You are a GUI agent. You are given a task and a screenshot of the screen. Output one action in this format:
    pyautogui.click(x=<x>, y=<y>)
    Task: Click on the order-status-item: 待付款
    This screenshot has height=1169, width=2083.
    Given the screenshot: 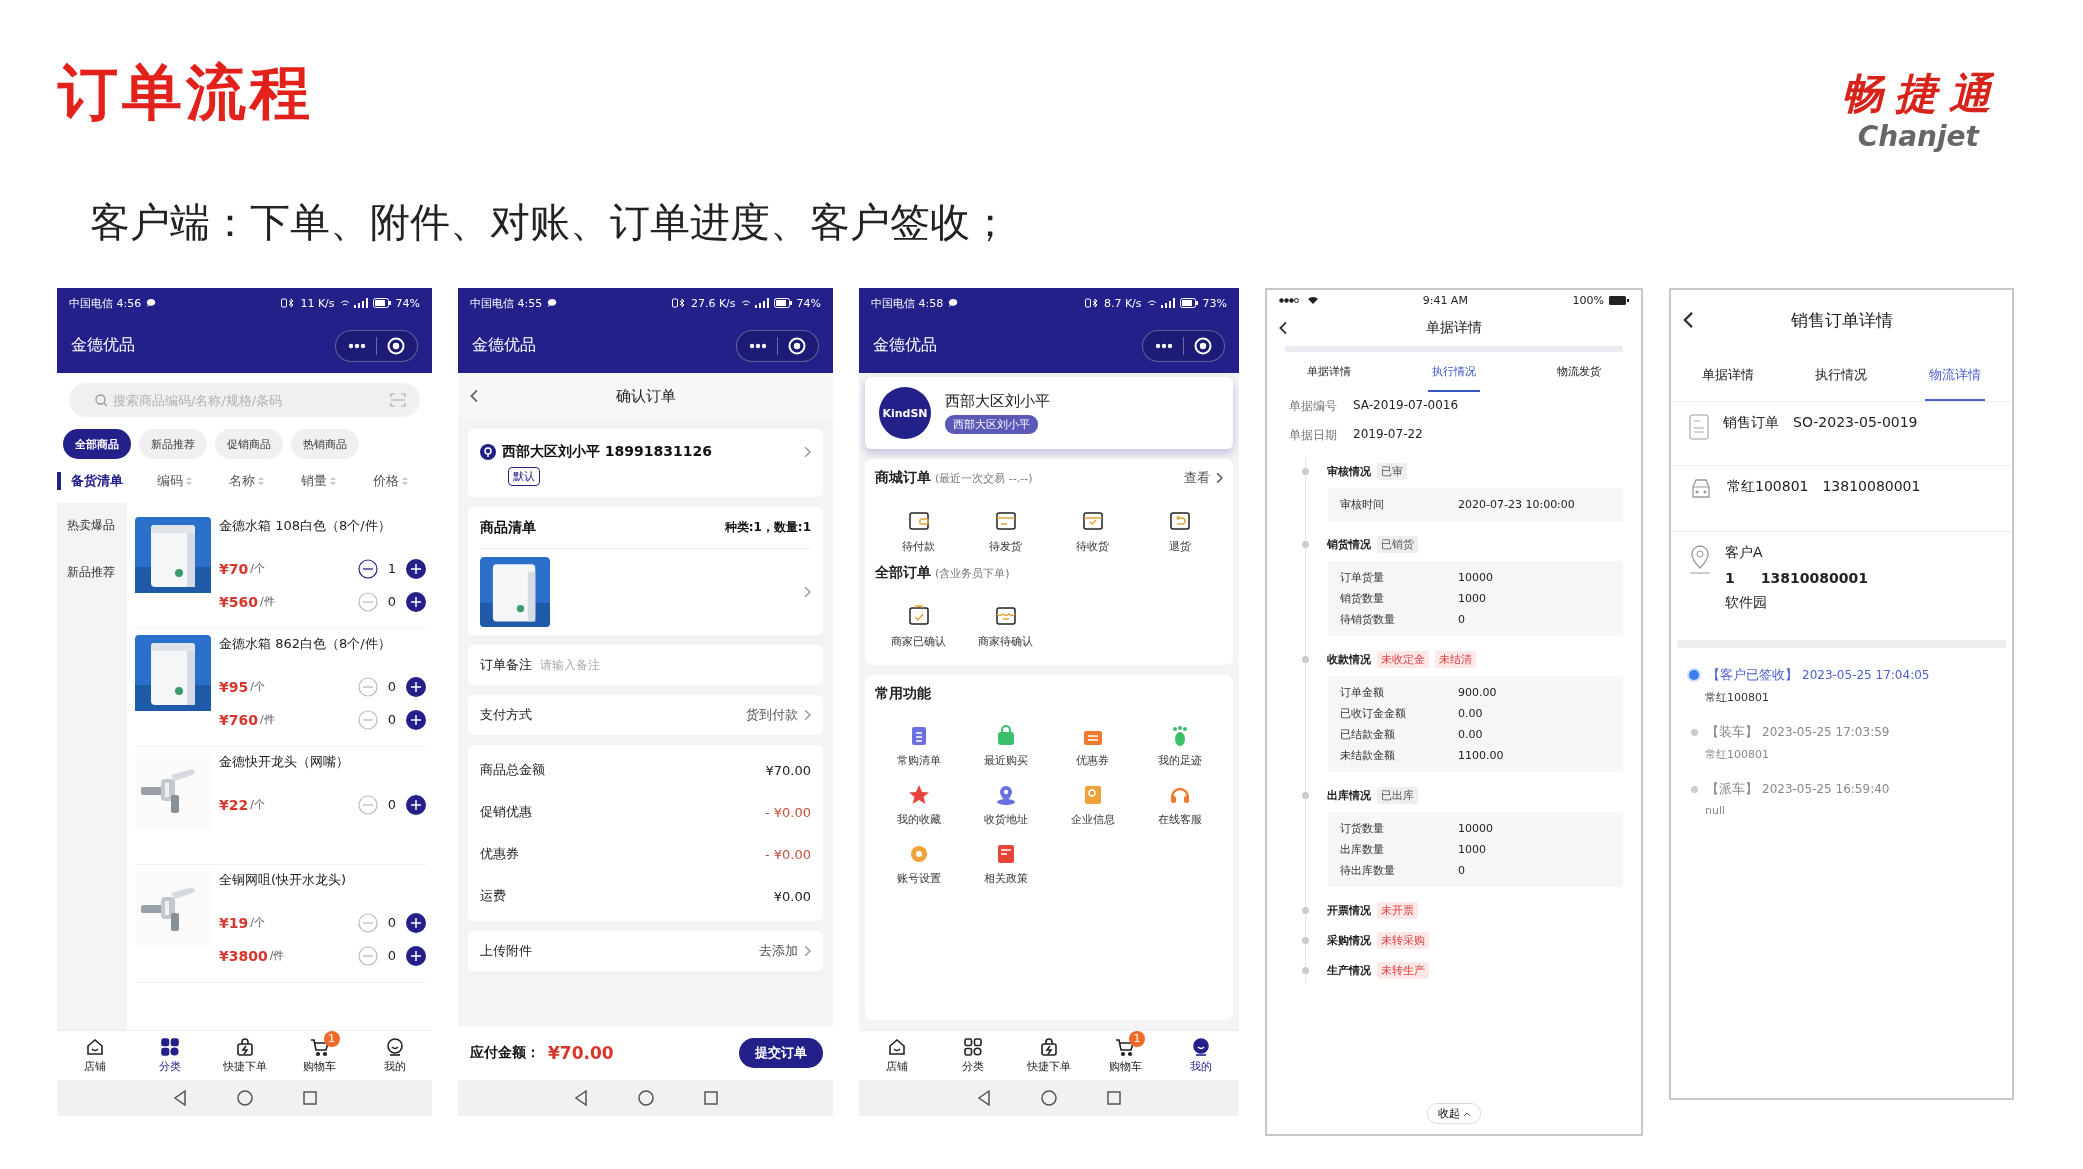 What is the action you would take?
    pyautogui.click(x=918, y=531)
    